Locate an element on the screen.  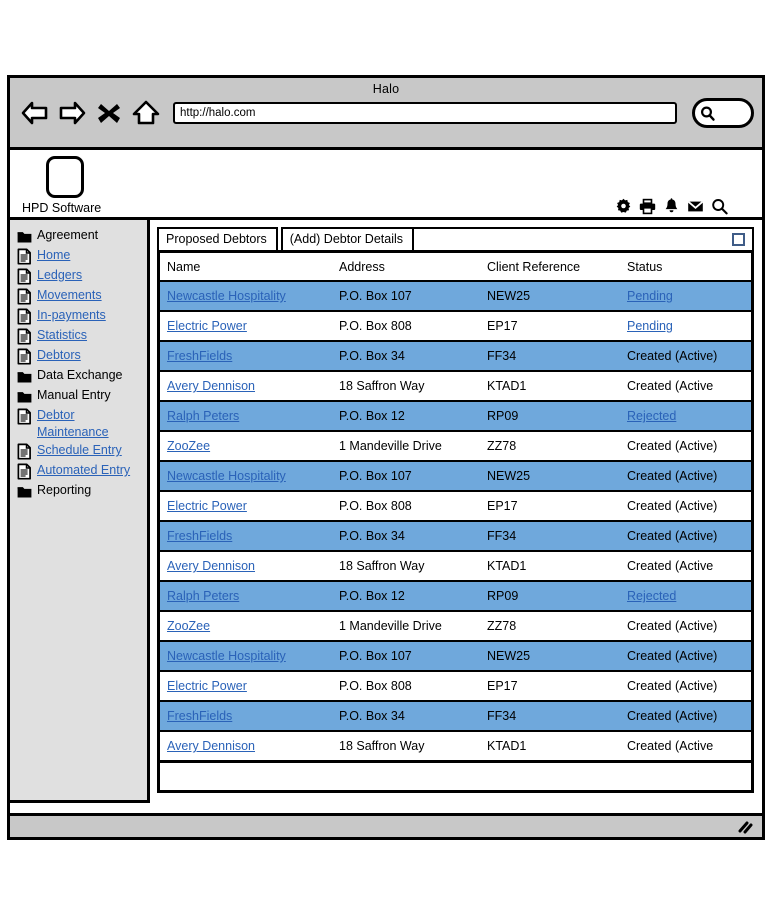
sidebar-item-in-payments: In-payments is located at coordinates (78, 316).